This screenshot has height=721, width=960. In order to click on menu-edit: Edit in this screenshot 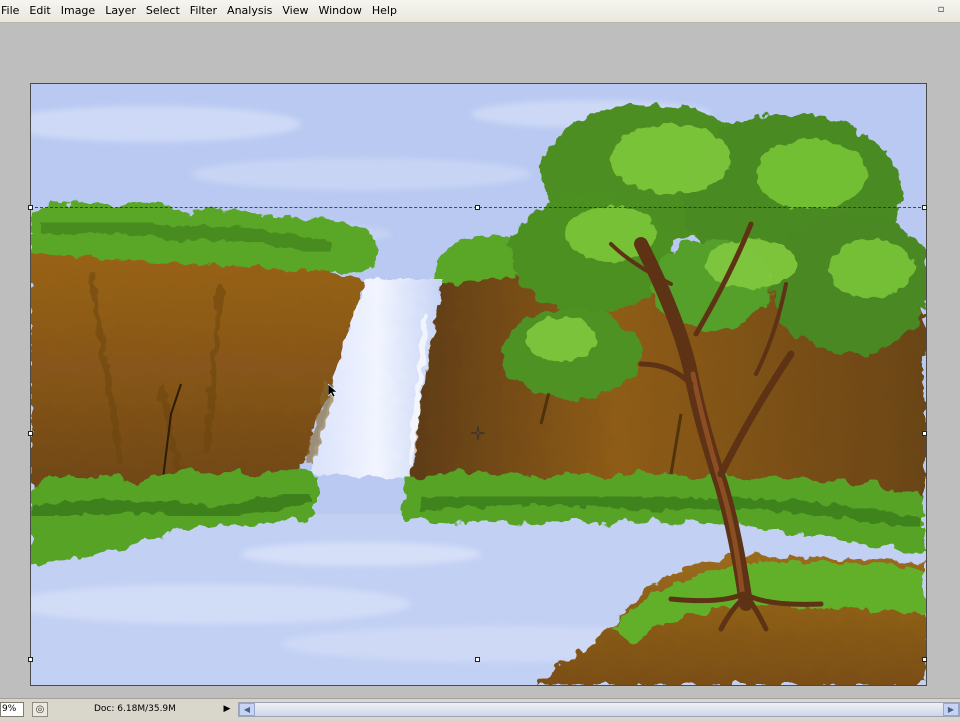, I will do `click(39, 11)`.